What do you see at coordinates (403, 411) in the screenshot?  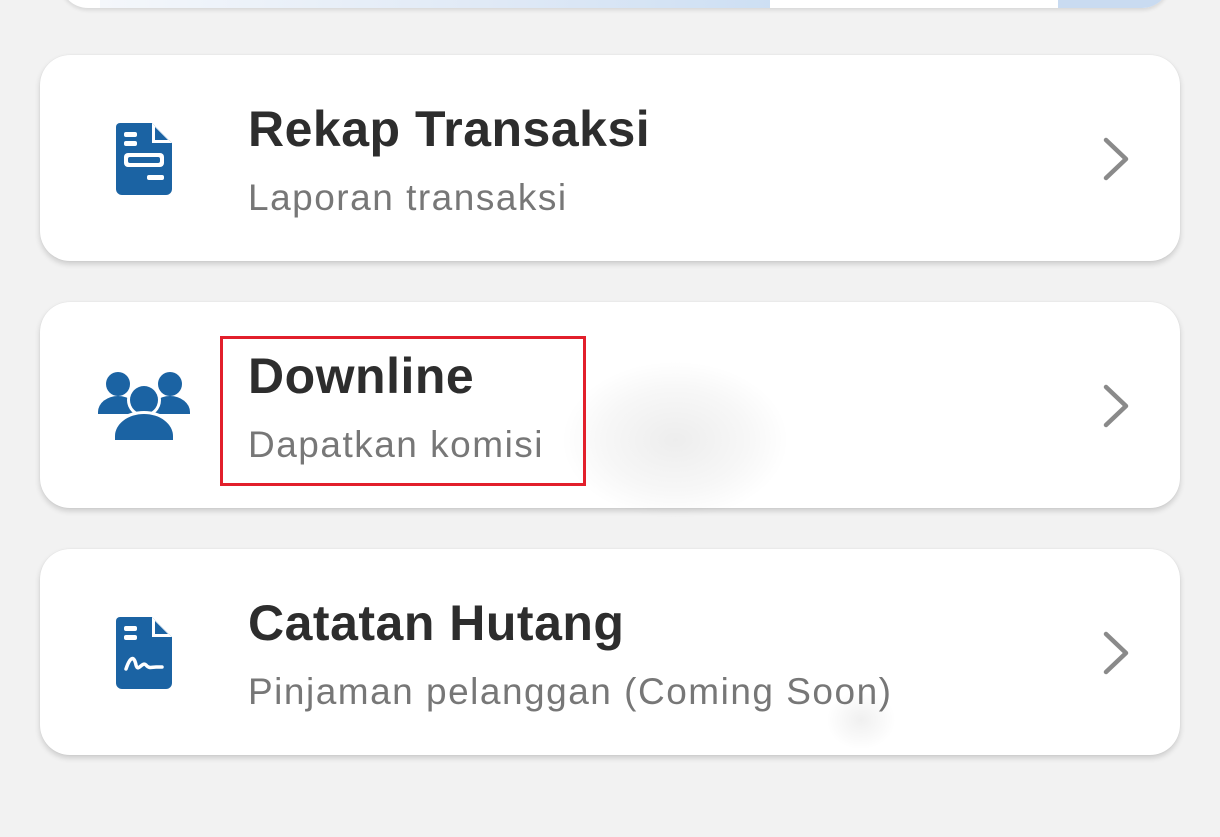 I see `highlight-annotation-box` at bounding box center [403, 411].